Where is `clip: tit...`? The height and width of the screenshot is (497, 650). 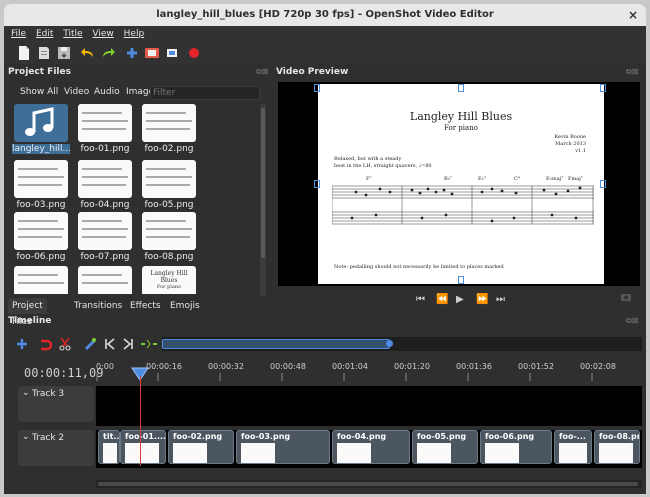
clip: tit... is located at coordinates (109, 447).